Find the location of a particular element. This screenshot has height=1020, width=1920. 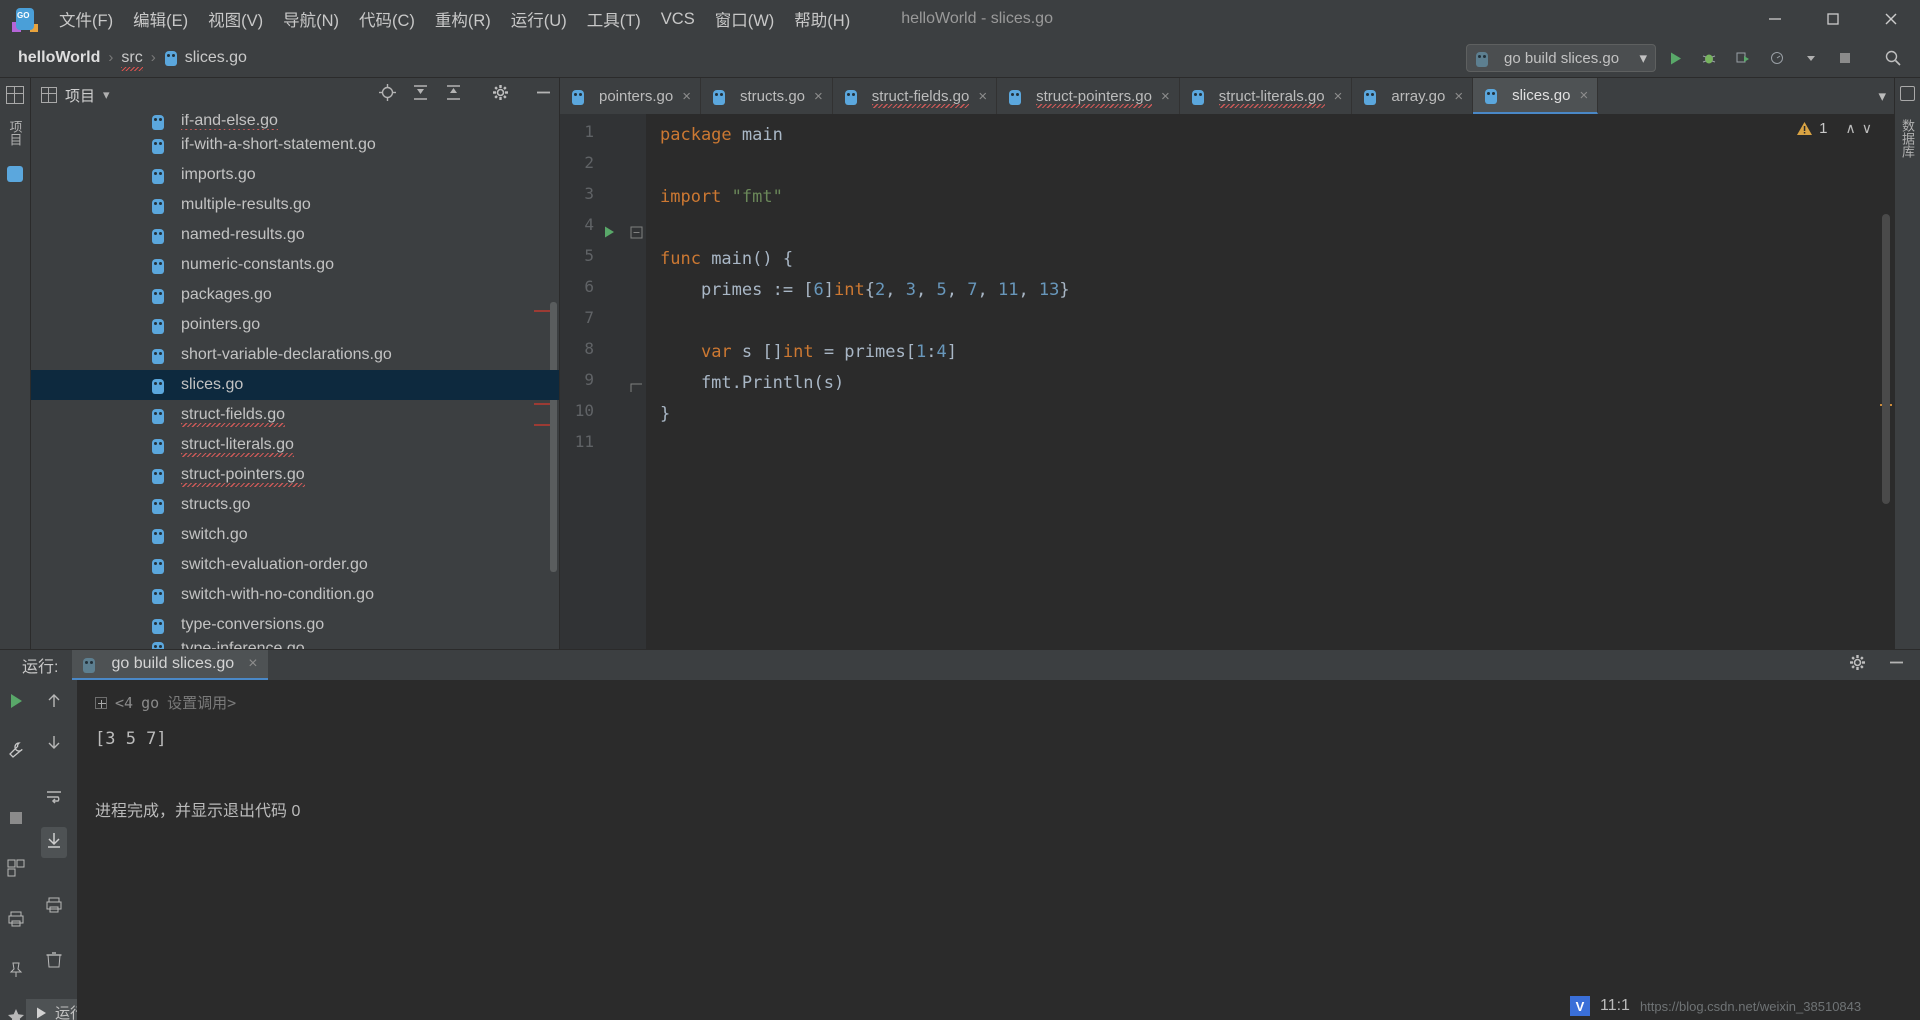

menu-code: 代码(C) is located at coordinates (387, 19).